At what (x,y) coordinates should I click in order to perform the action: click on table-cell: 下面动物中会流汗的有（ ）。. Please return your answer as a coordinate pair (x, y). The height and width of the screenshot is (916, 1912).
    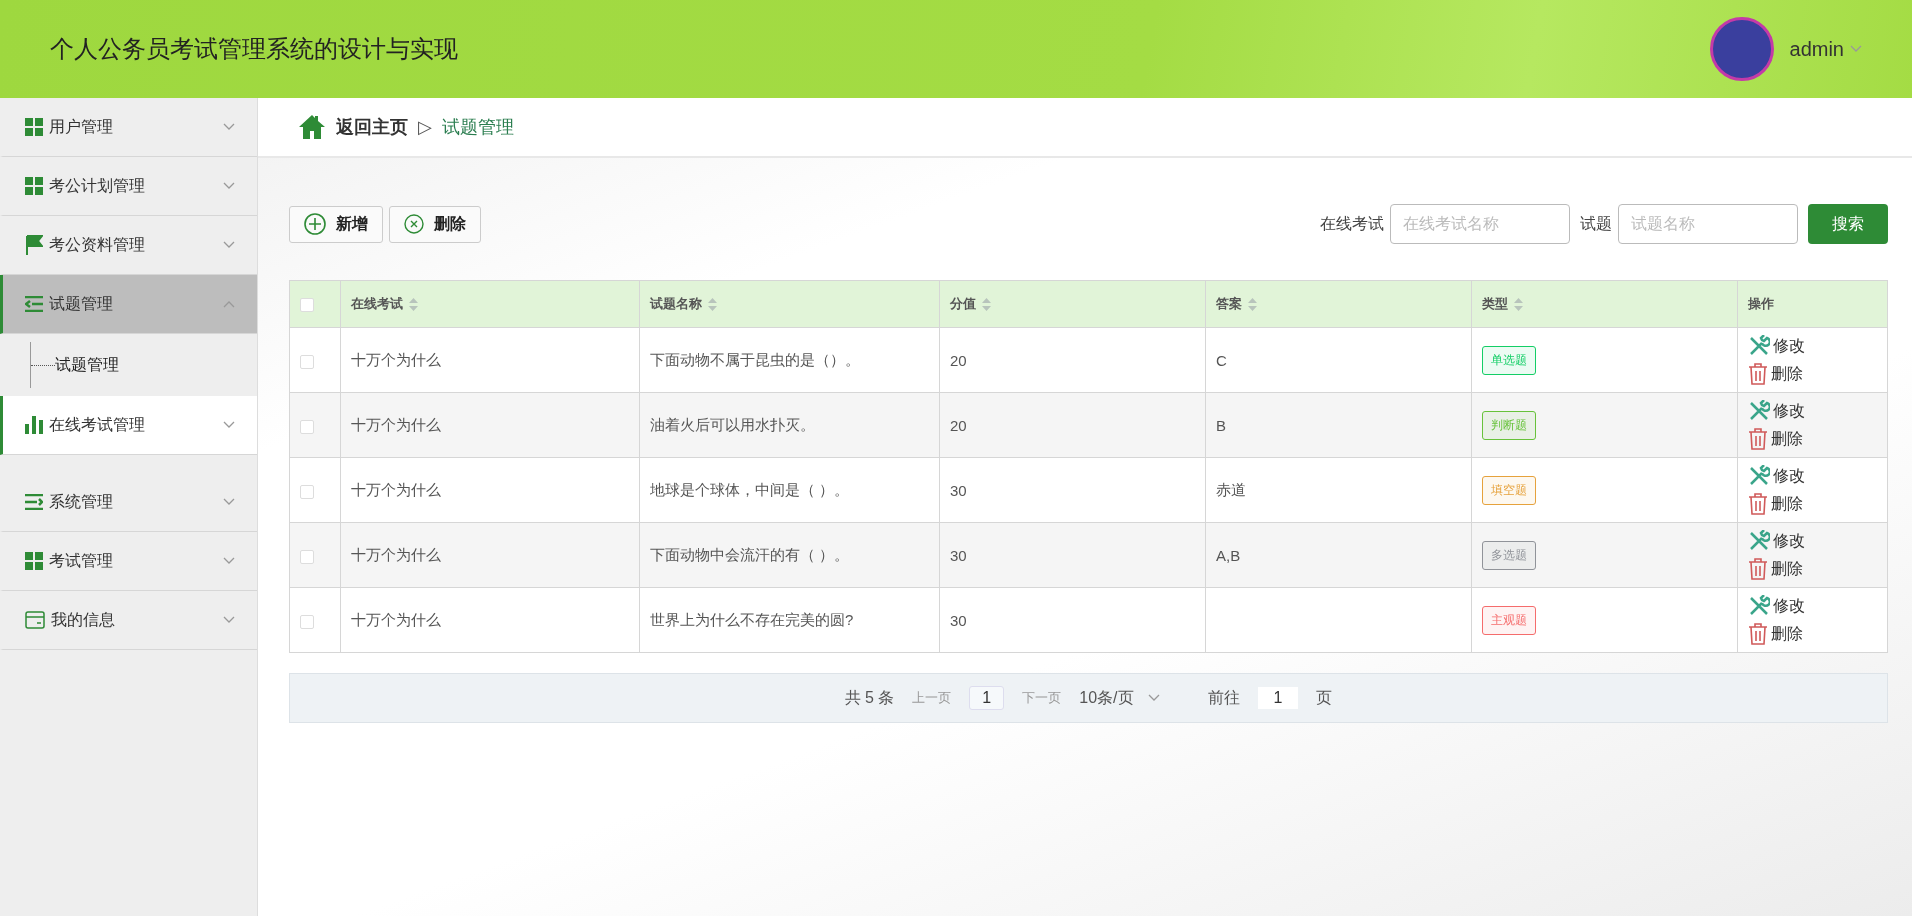
    Looking at the image, I should click on (789, 555).